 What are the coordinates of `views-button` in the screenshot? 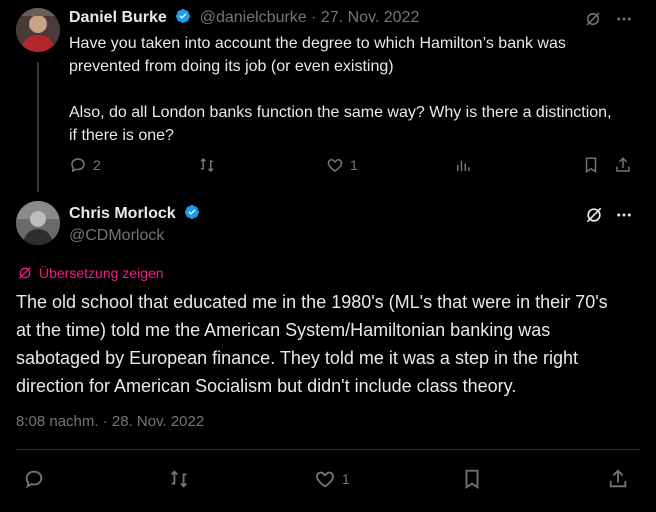 It's located at (463, 165).